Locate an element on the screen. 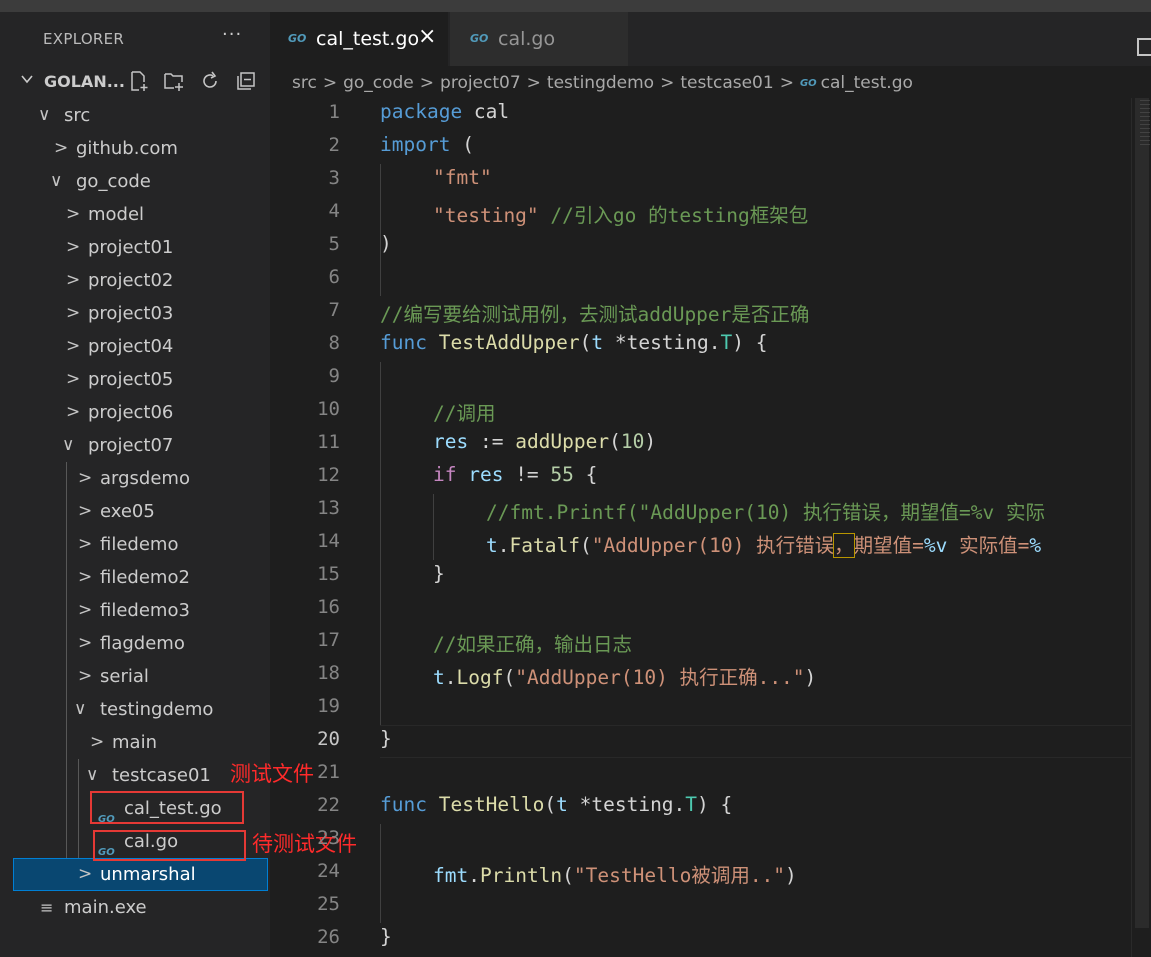 The image size is (1151, 957). tree-folder-filedemo3: > filedemo3 is located at coordinates (135, 610).